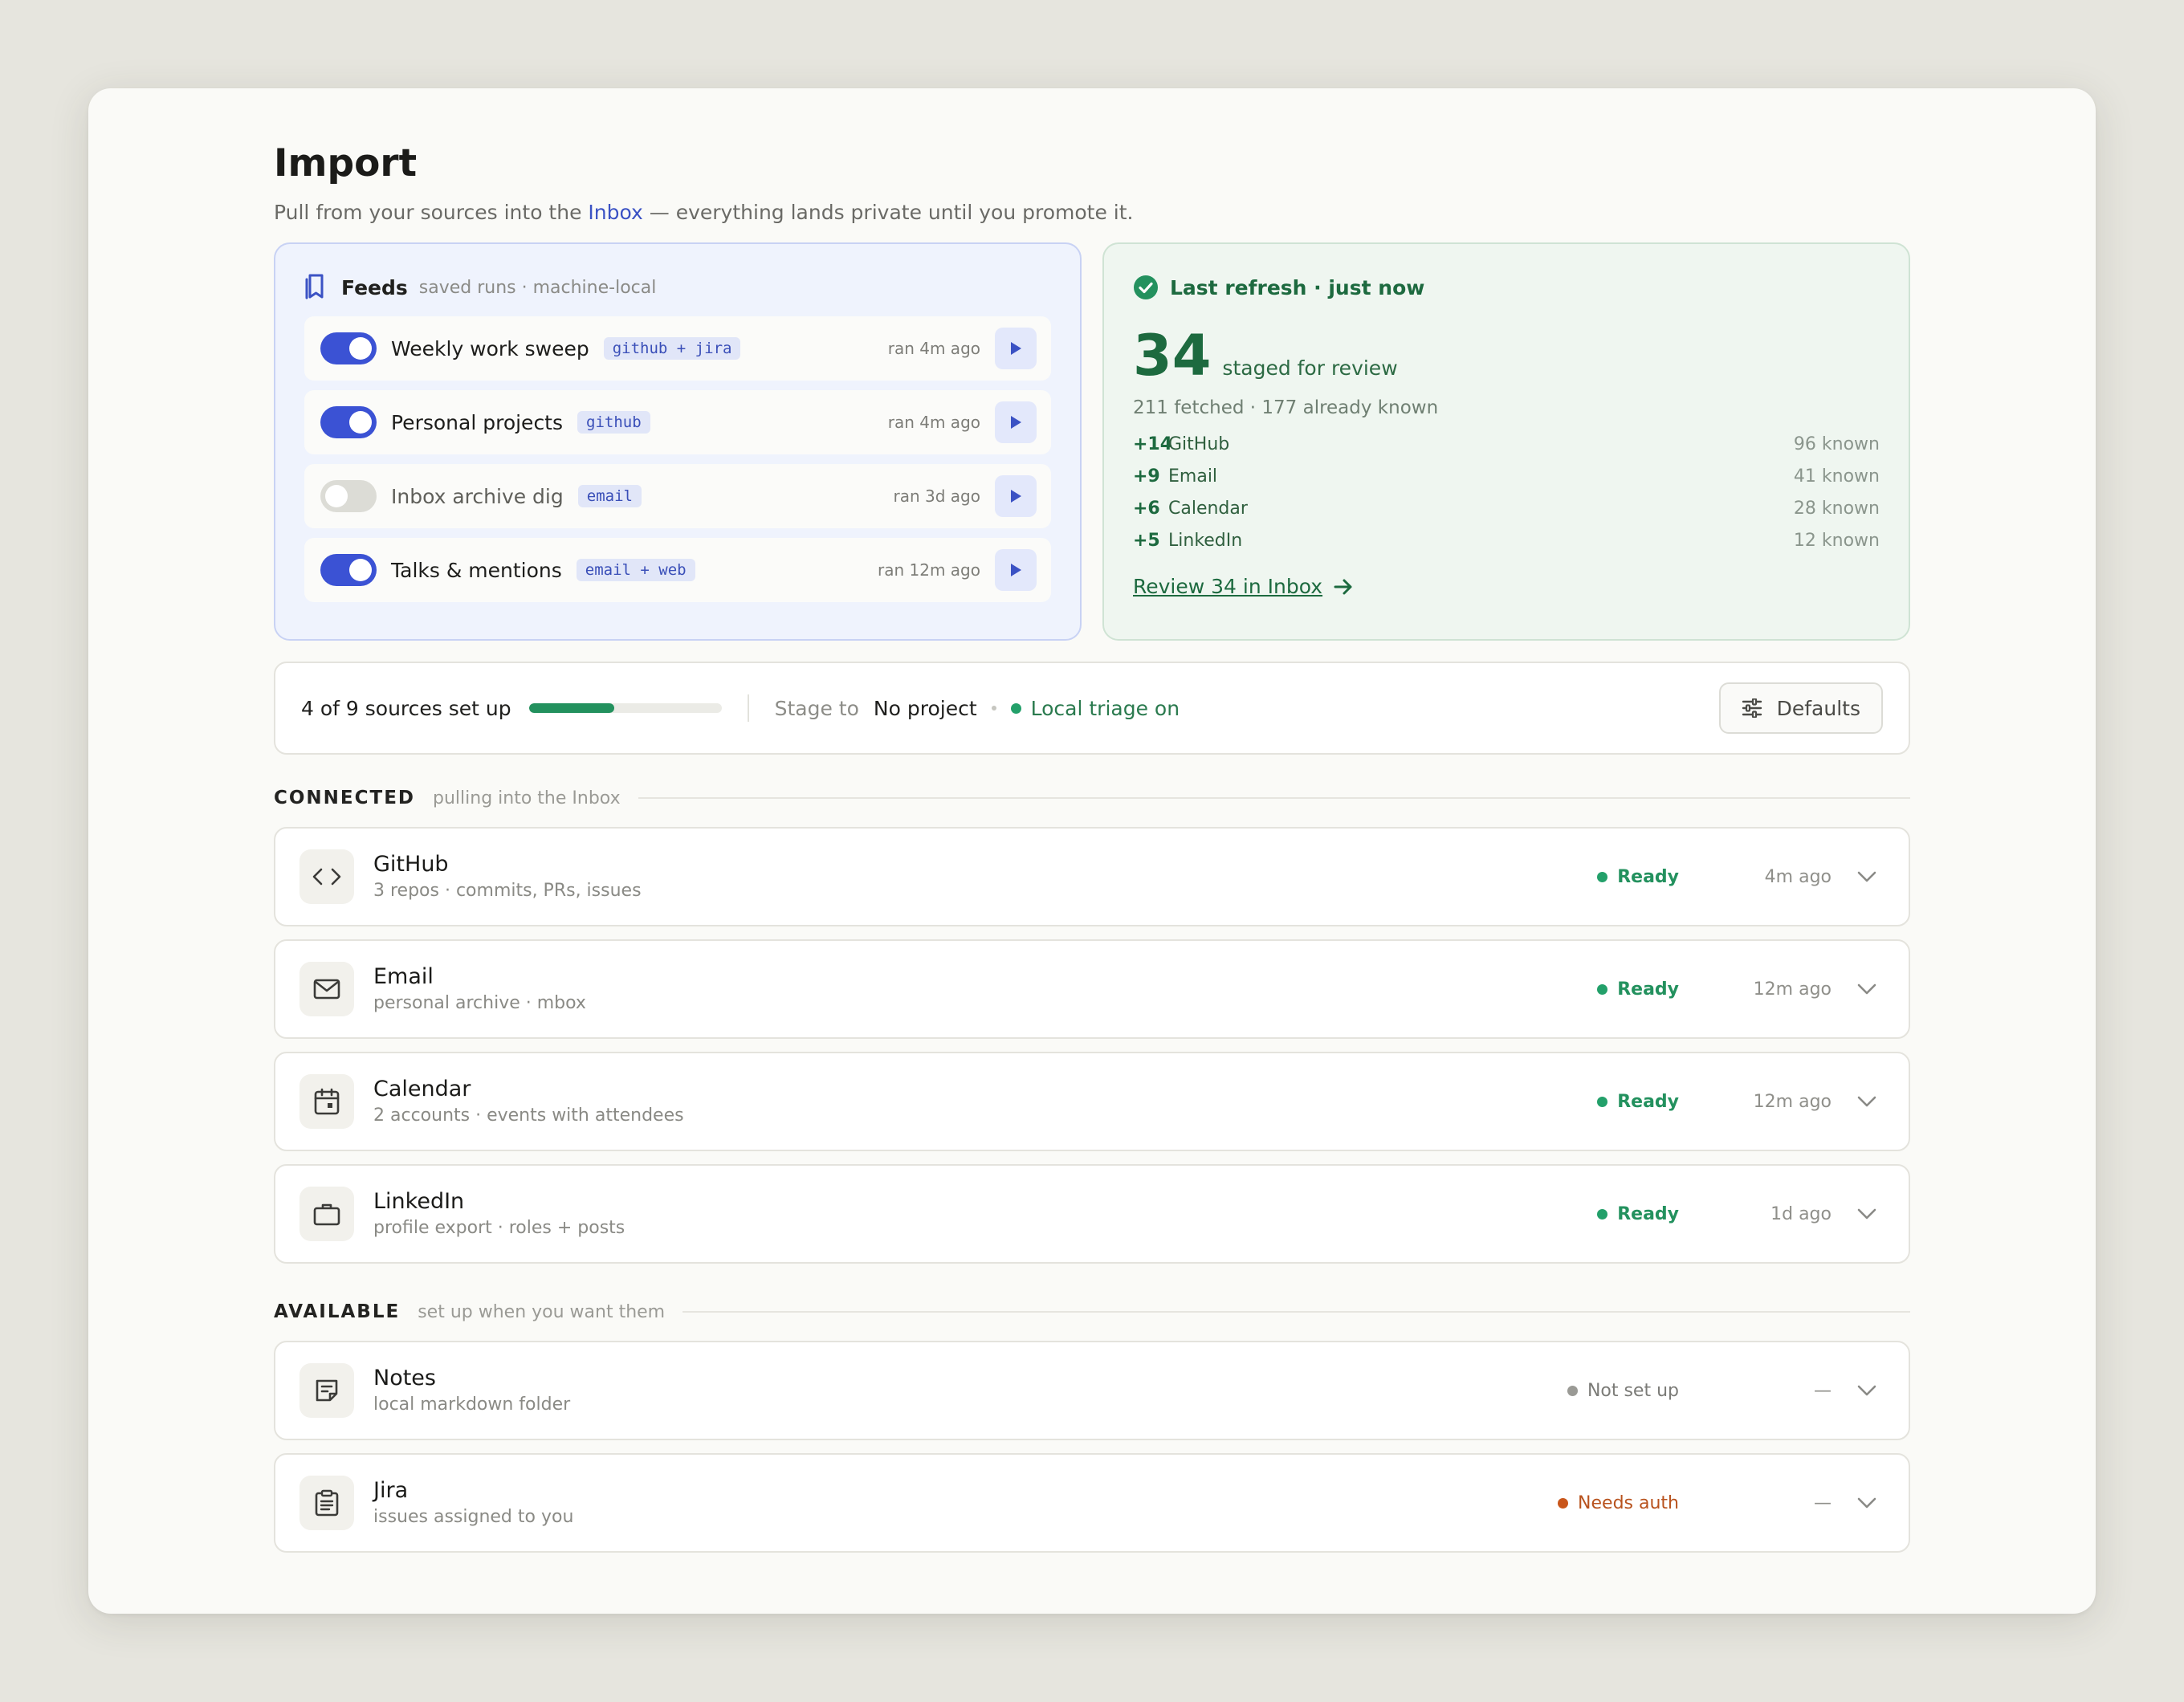 The image size is (2184, 1702). What do you see at coordinates (406, 708) in the screenshot?
I see `sources-setup-text: 4 of 9 sources set up` at bounding box center [406, 708].